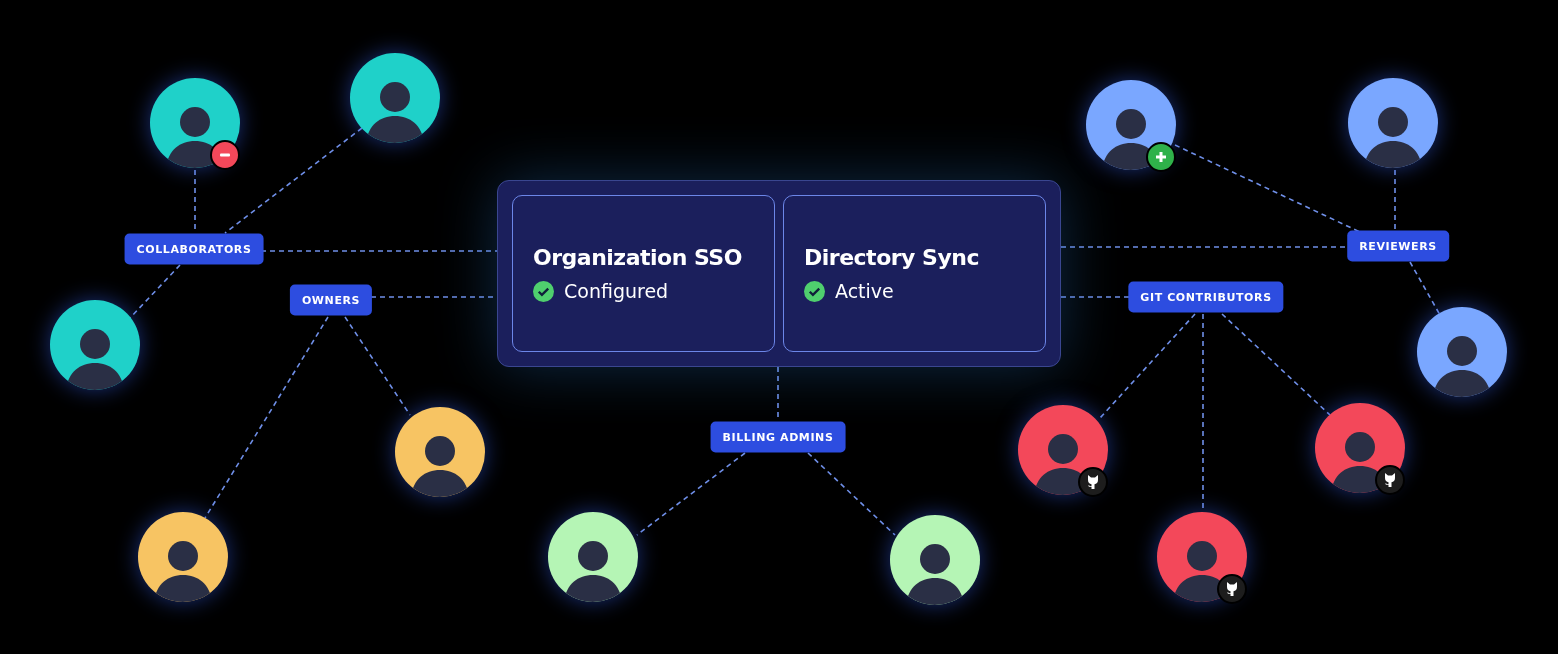 This screenshot has width=1558, height=654. What do you see at coordinates (638, 257) in the screenshot?
I see `panel-title: Organization SSO` at bounding box center [638, 257].